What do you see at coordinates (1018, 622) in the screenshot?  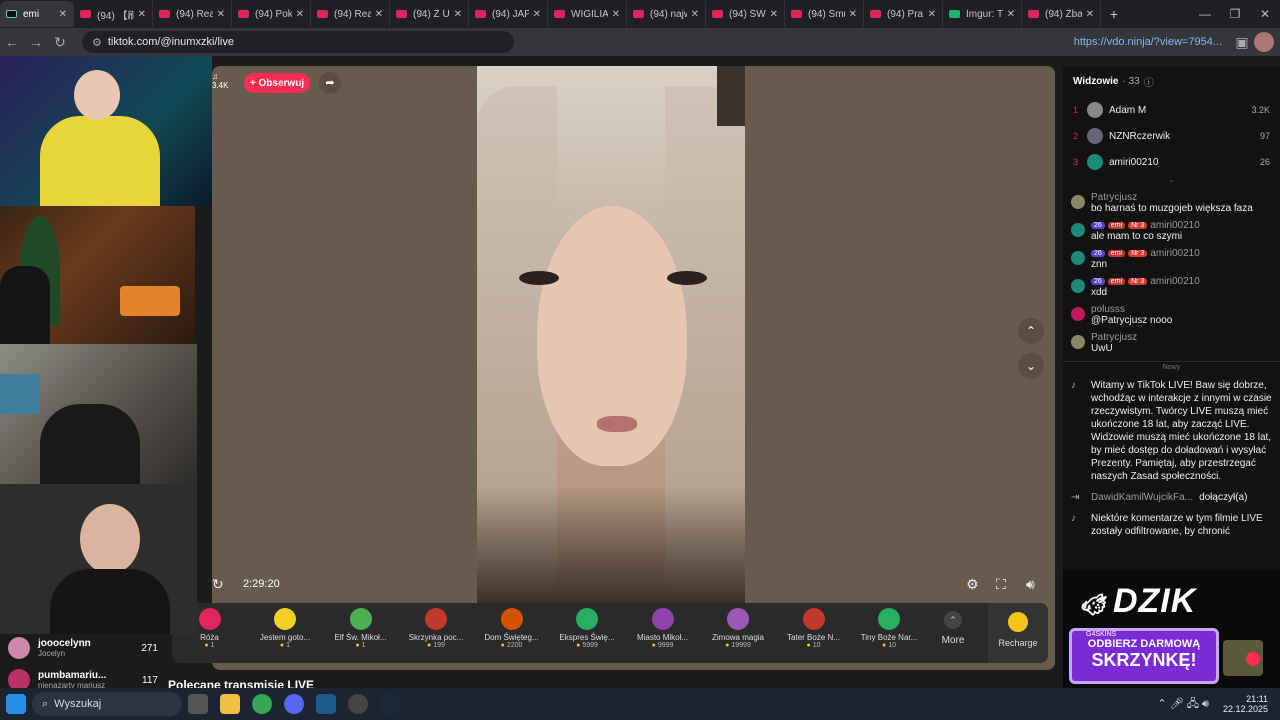 I see `coin-icon` at bounding box center [1018, 622].